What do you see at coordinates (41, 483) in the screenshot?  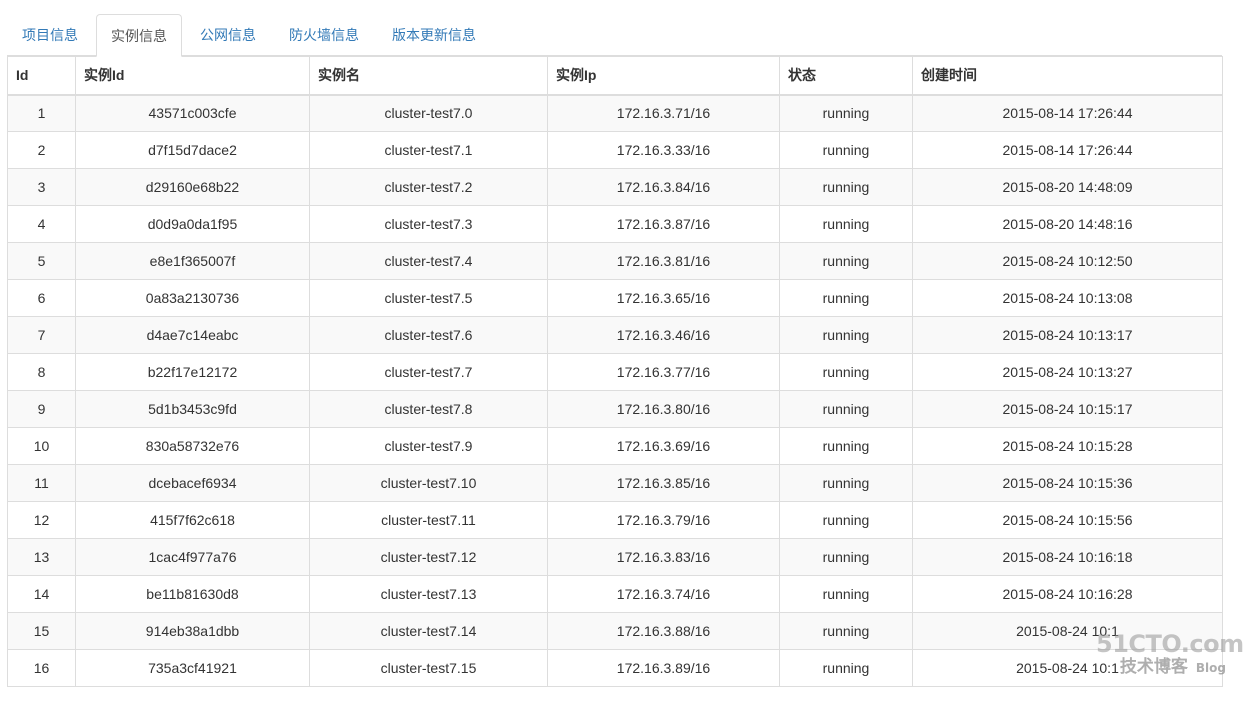 I see `cell-id: 11` at bounding box center [41, 483].